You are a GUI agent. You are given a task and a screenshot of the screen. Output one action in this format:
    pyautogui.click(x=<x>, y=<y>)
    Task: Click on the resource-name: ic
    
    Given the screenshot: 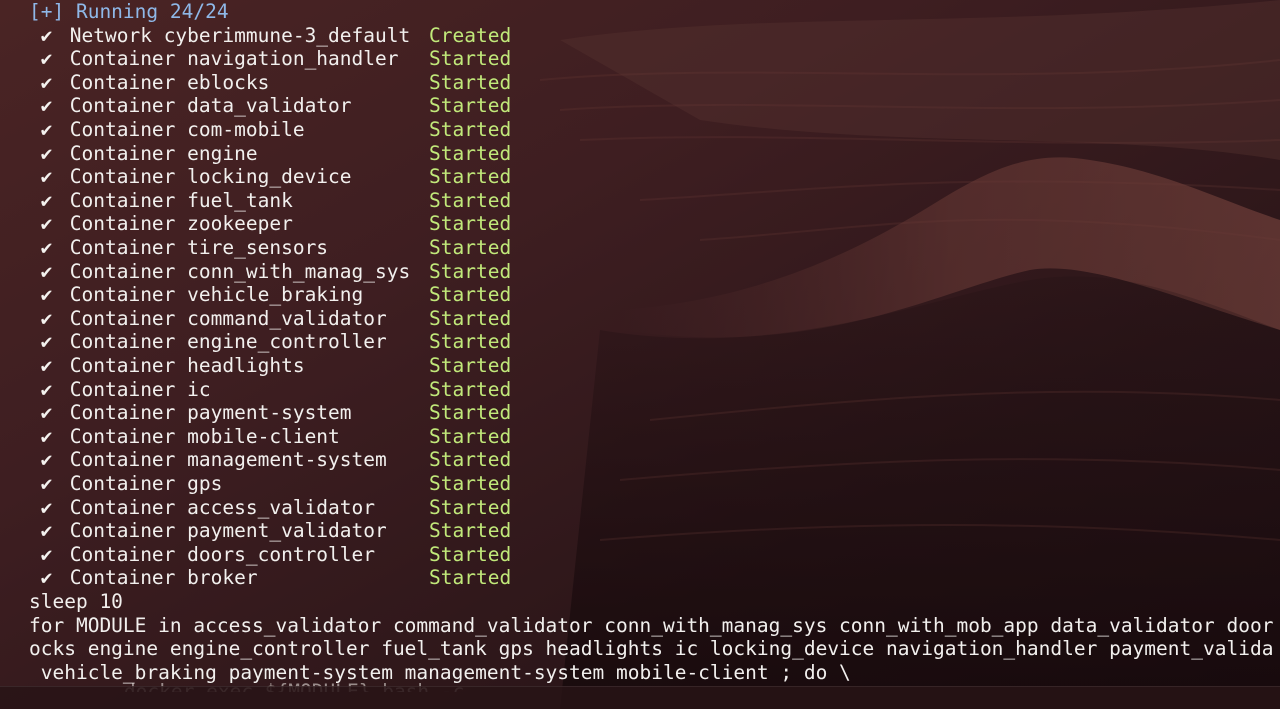 What is the action you would take?
    pyautogui.click(x=199, y=389)
    